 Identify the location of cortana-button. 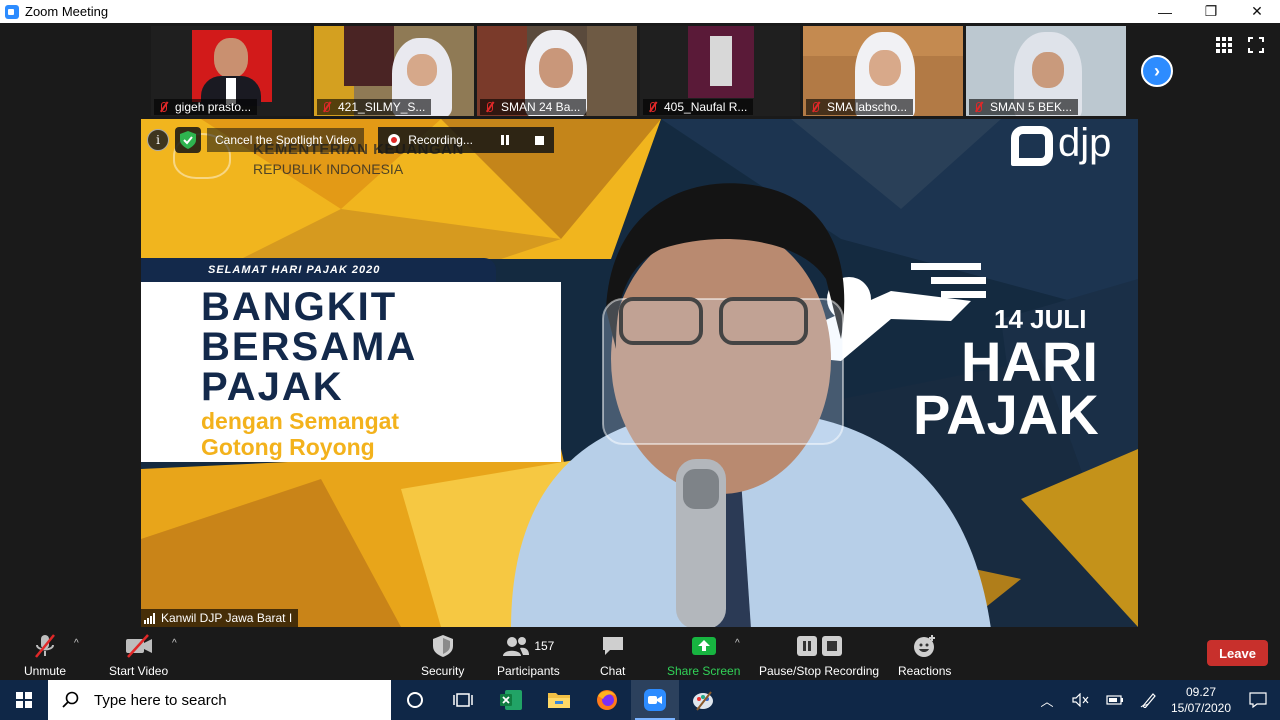
(415, 700).